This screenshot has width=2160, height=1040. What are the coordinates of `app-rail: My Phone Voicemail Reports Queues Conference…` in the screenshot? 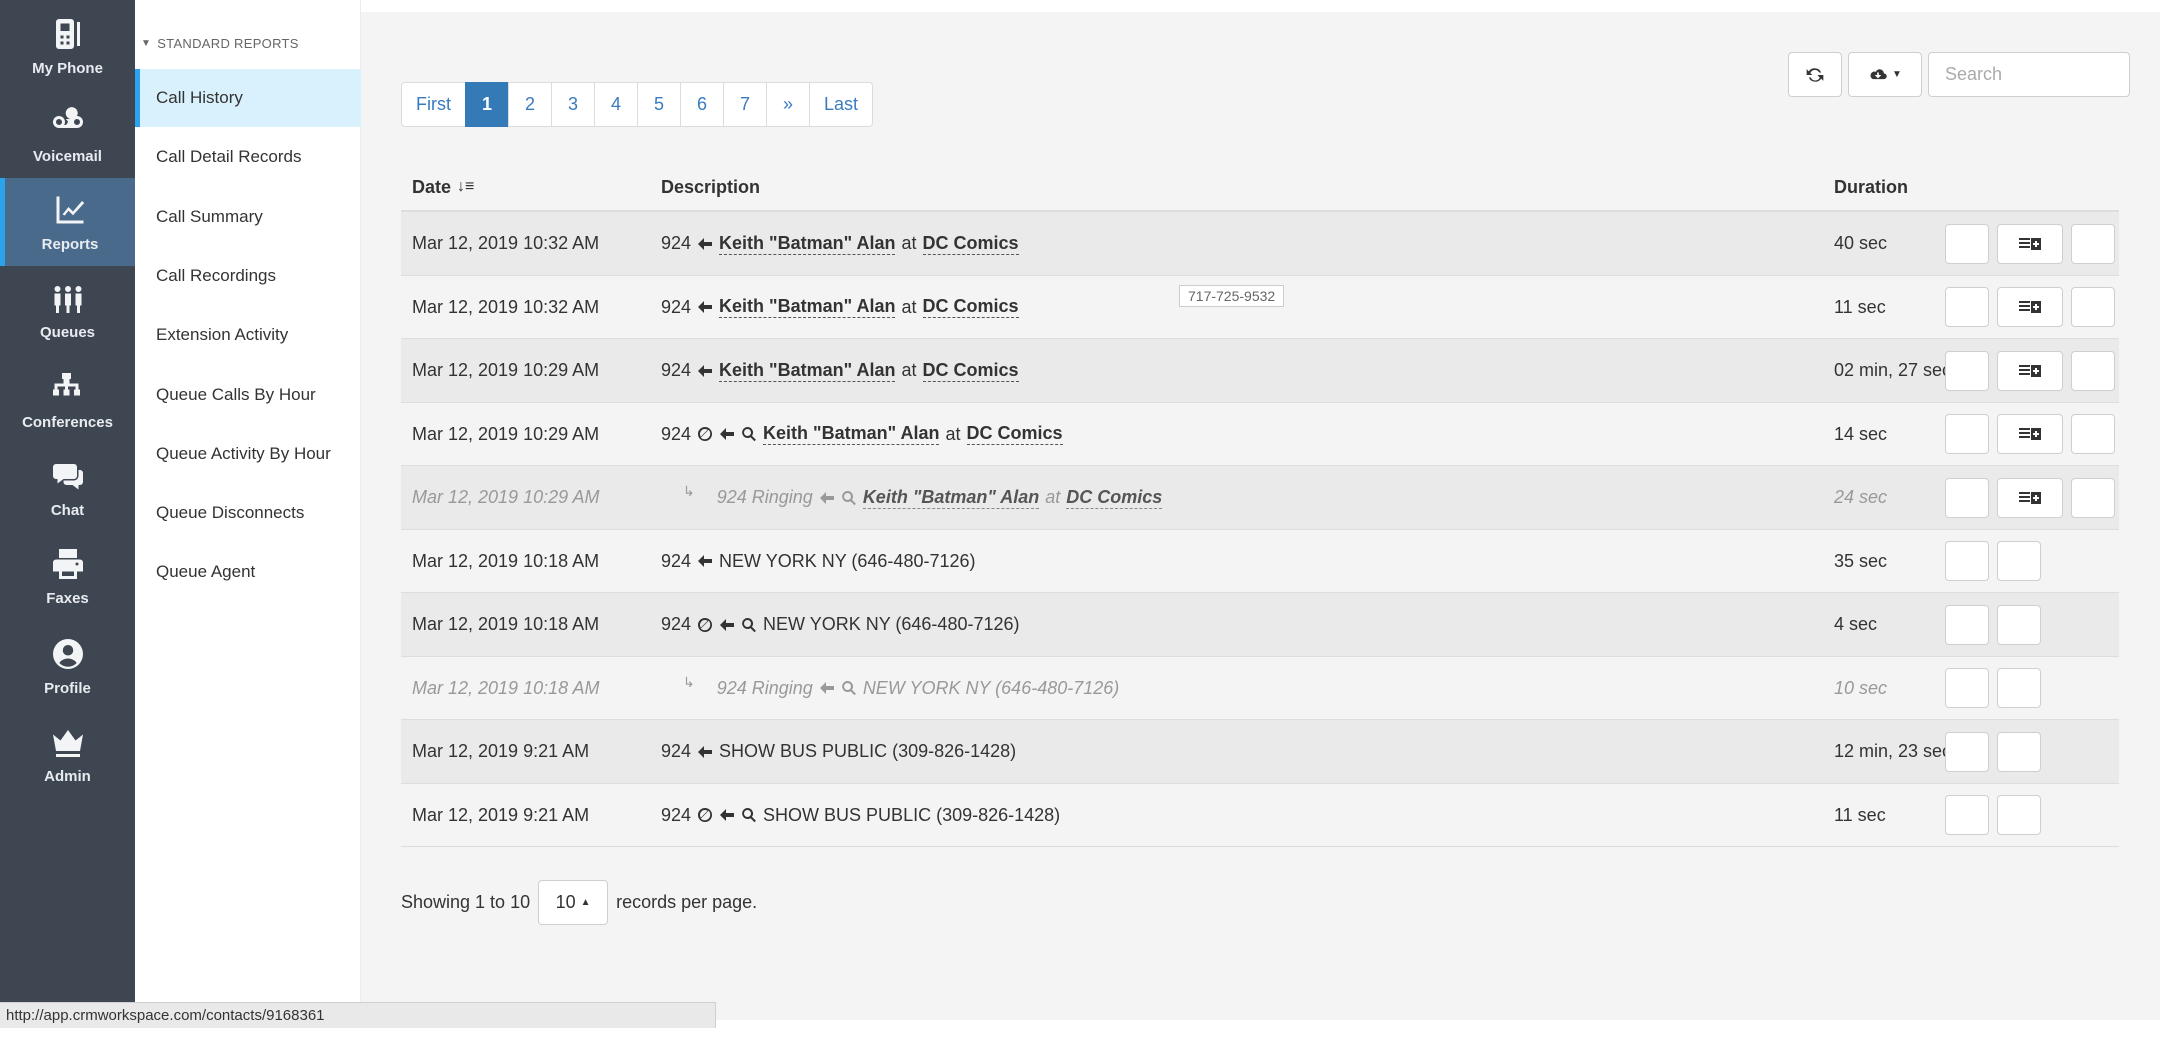 It's located at (67, 520).